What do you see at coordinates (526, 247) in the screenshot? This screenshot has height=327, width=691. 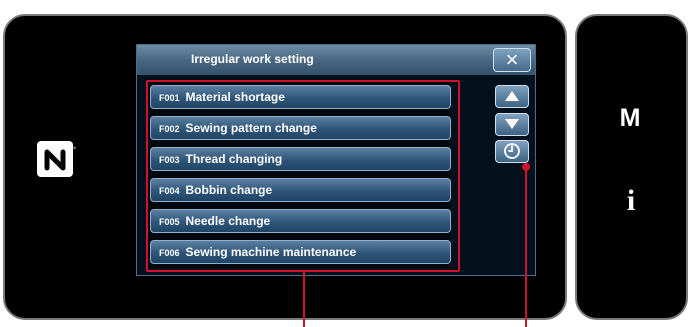 I see `clock-callout-line` at bounding box center [526, 247].